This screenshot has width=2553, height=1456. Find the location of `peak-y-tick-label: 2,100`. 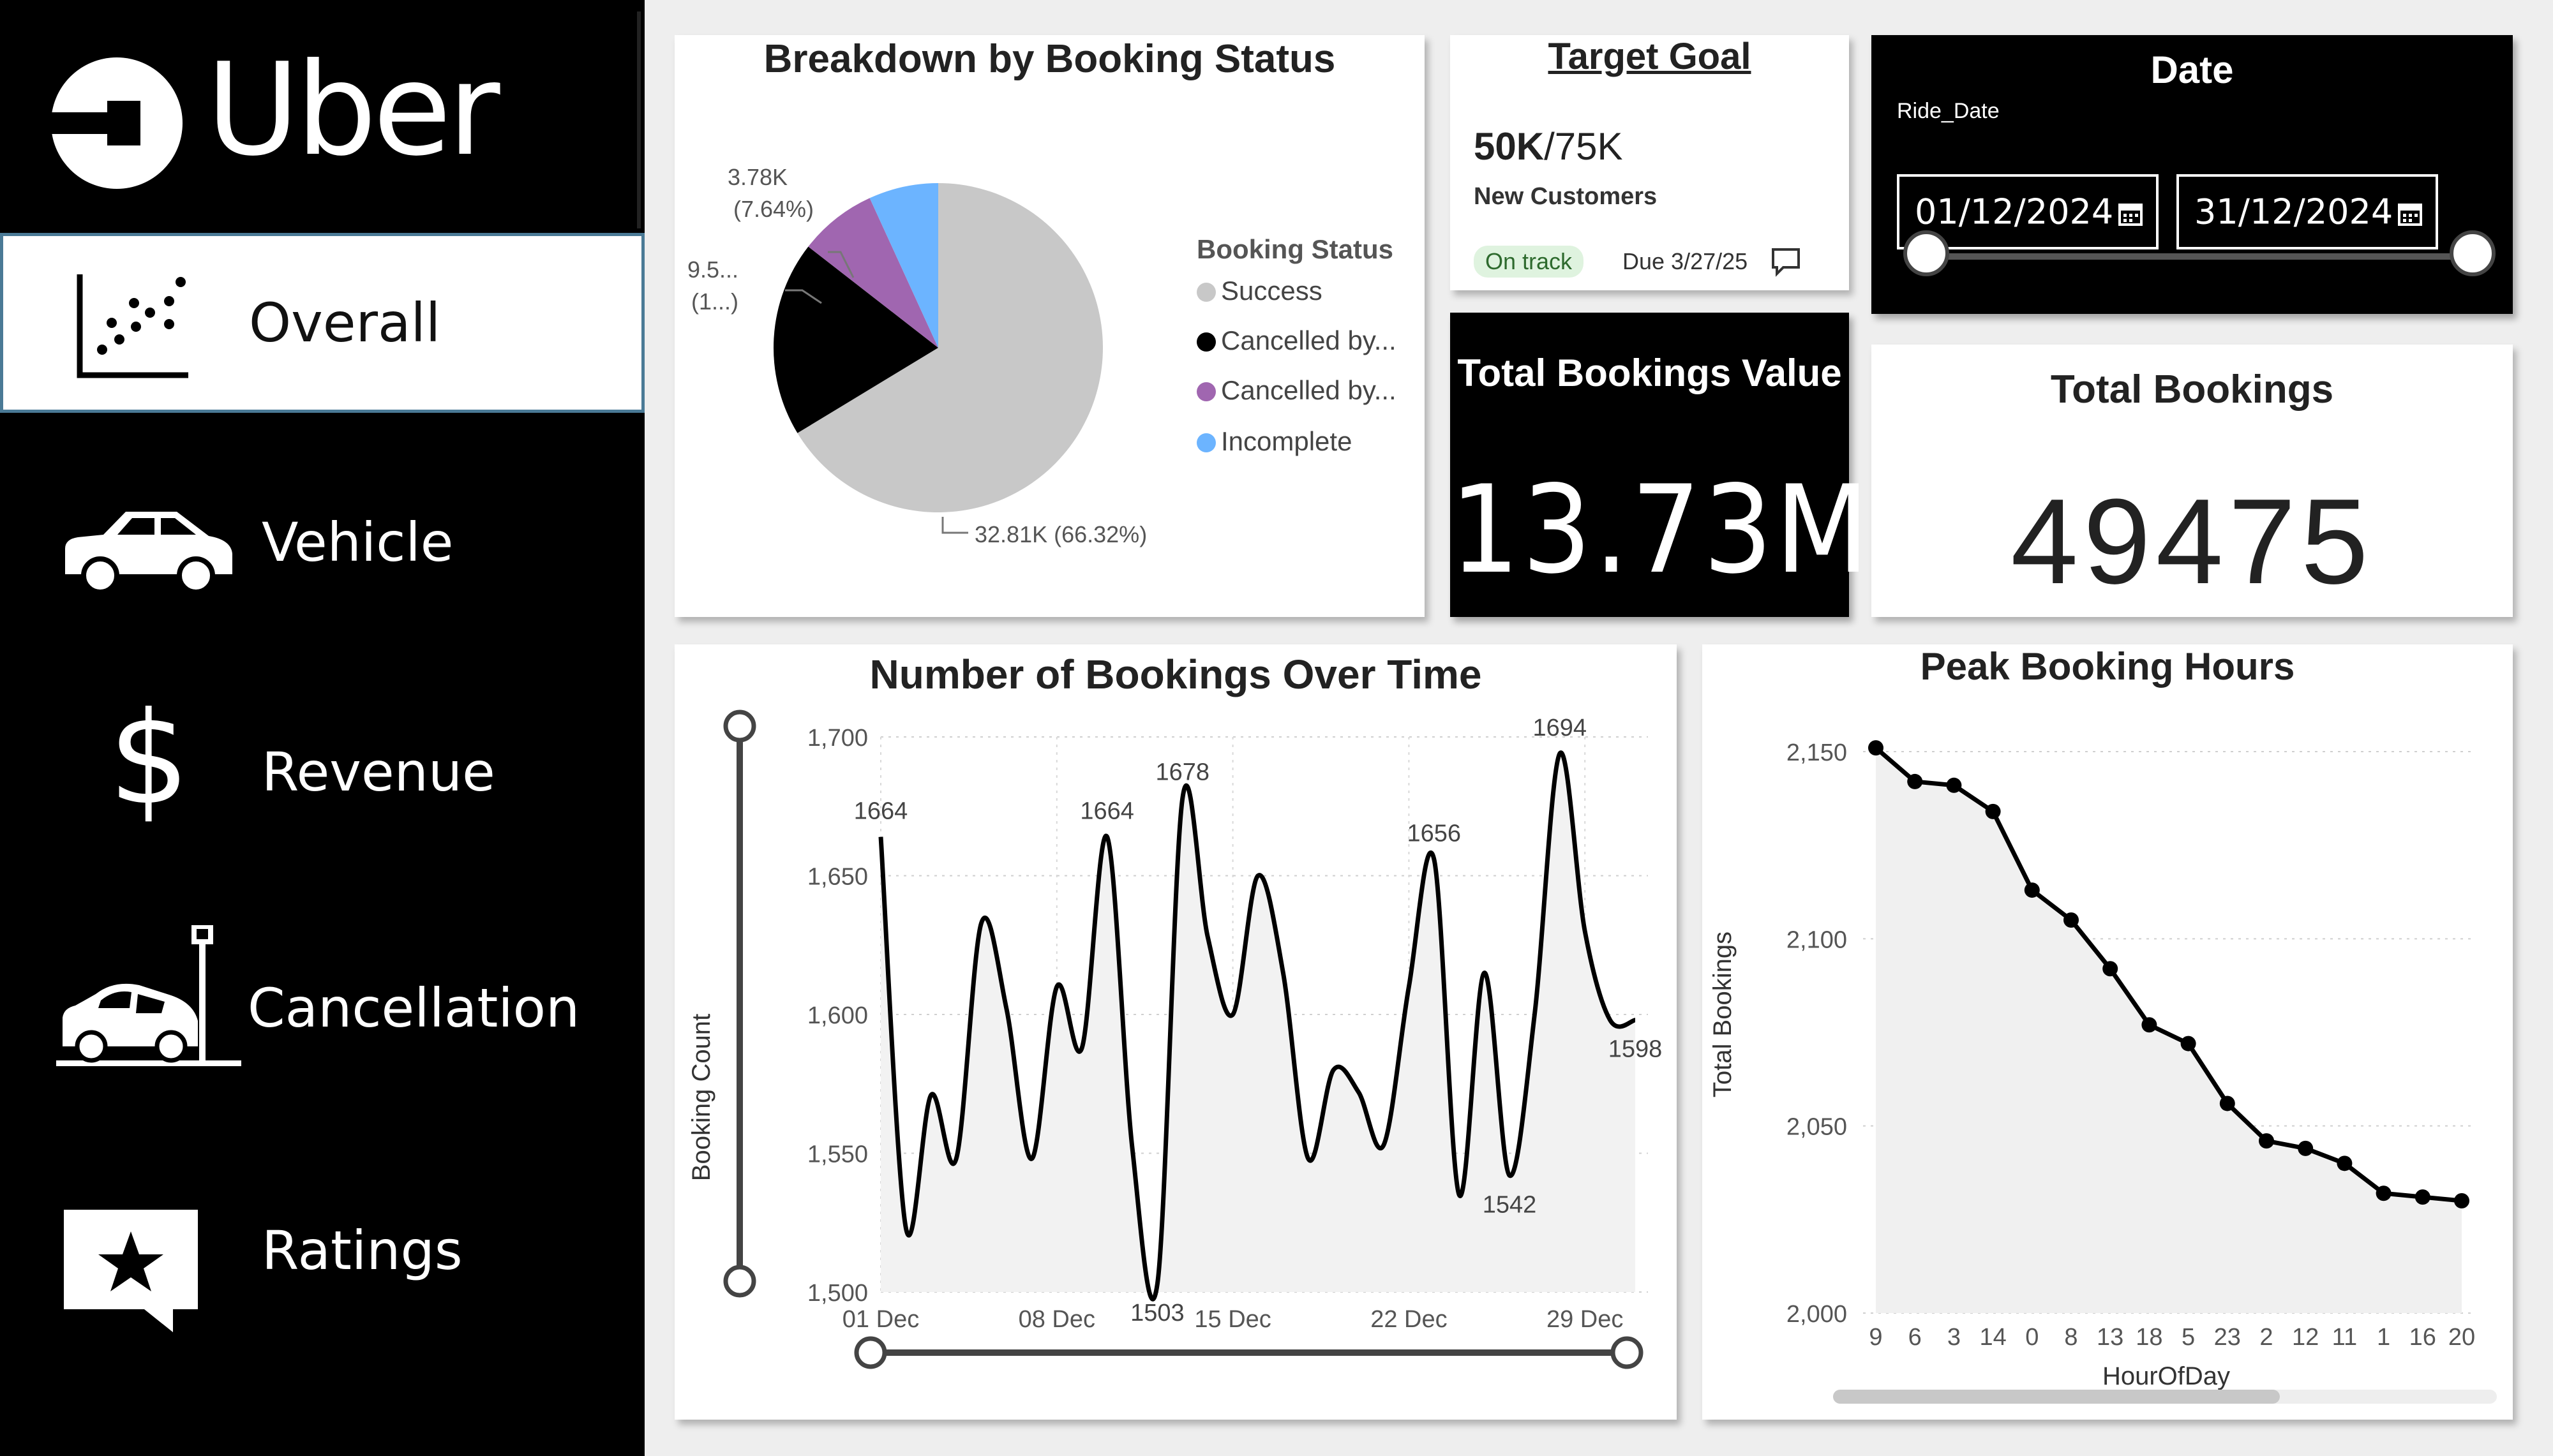

peak-y-tick-label: 2,100 is located at coordinates (1816, 939).